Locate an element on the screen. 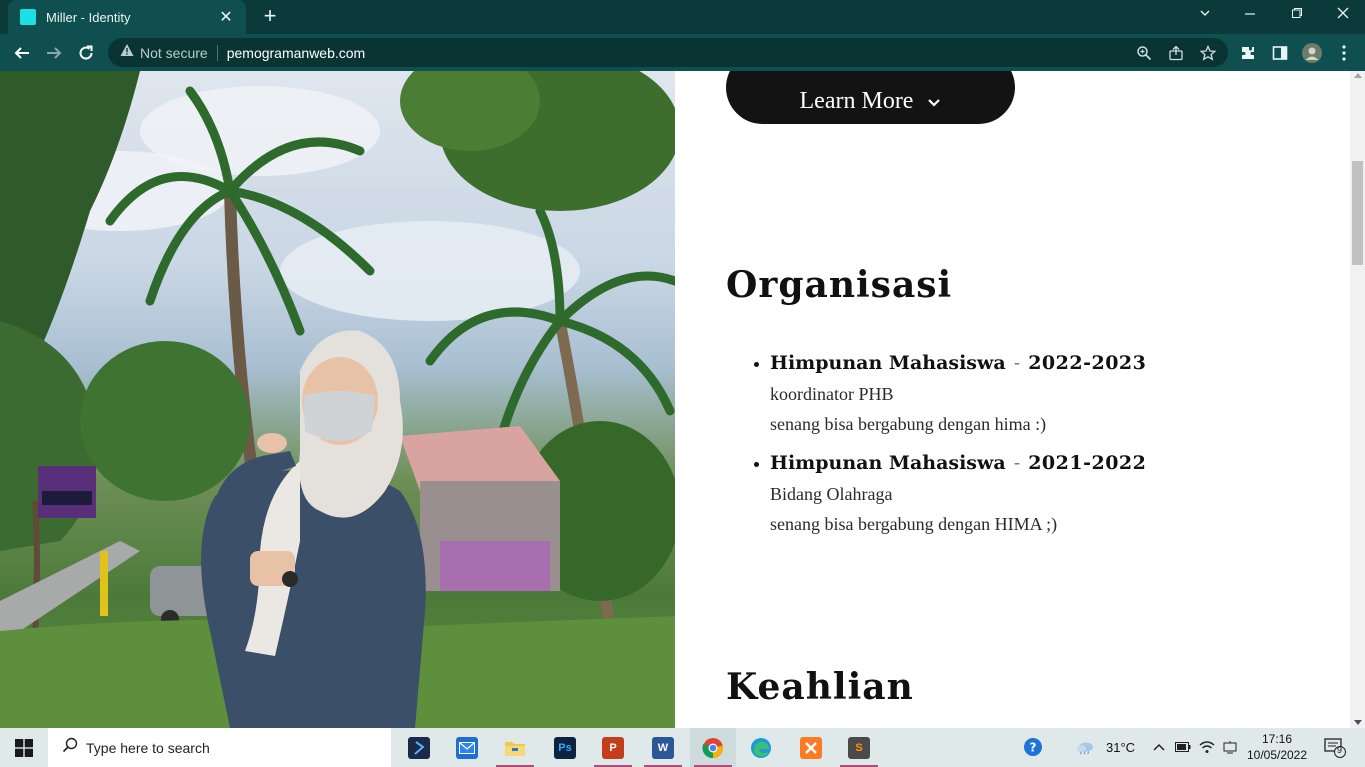  xampp-icon is located at coordinates (811, 747).